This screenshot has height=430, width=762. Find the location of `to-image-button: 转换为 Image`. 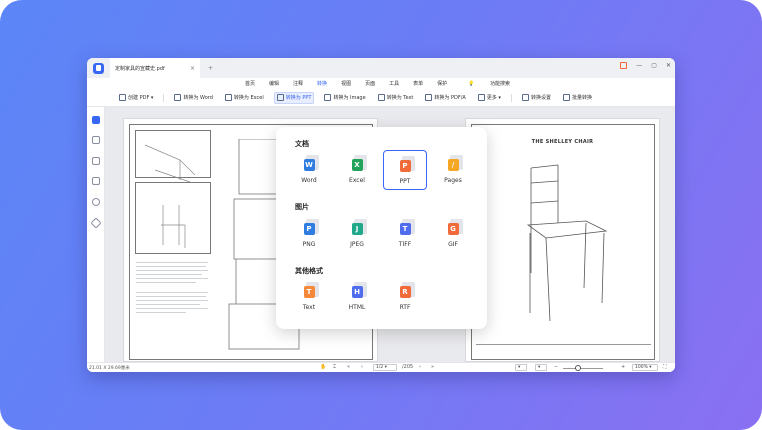

to-image-button: 转换为 Image is located at coordinates (344, 98).